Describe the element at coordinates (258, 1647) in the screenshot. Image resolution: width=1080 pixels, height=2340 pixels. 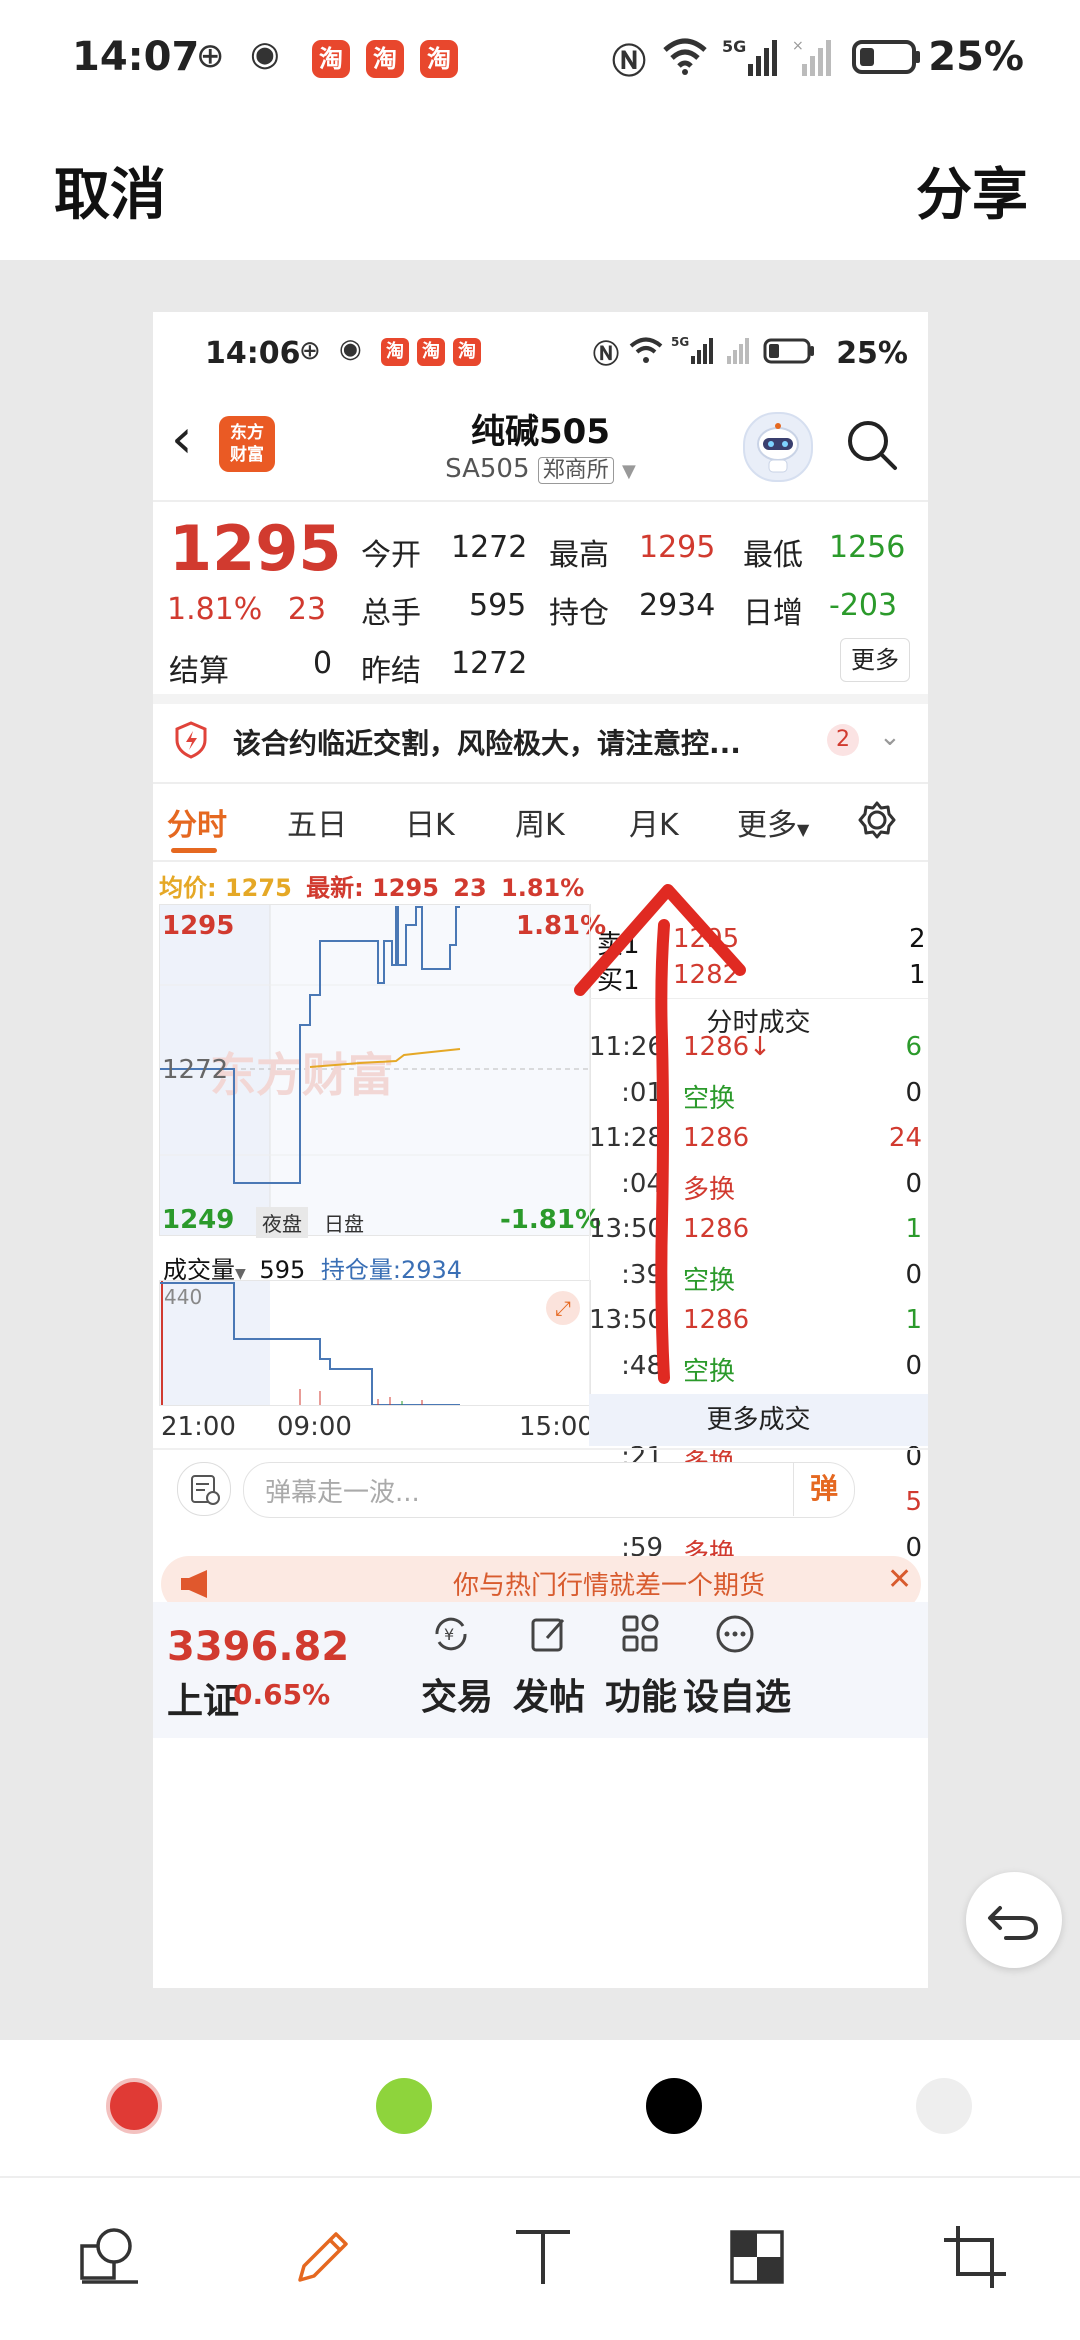
I see `index-value: 3396.82` at that location.